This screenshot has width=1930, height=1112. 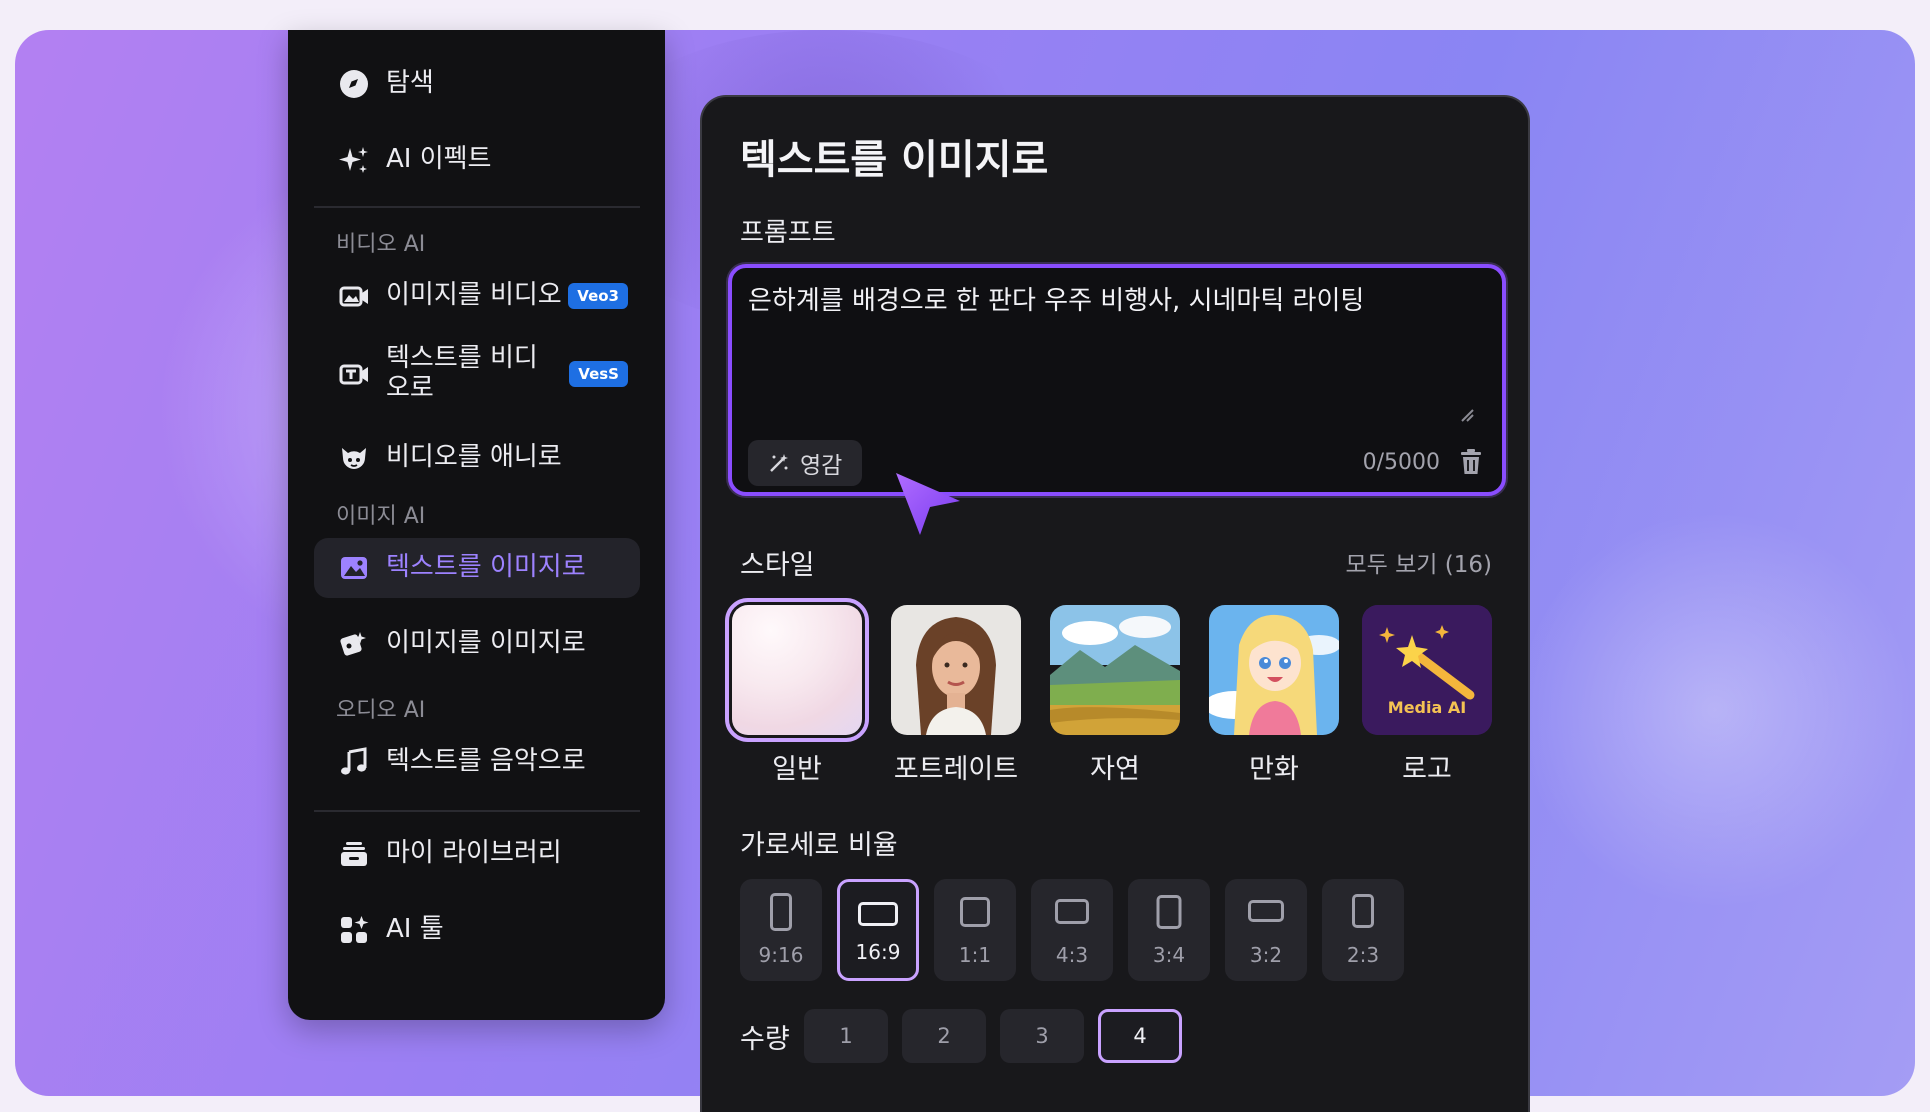 I want to click on prompt-label: 프롬프트, so click(x=788, y=233).